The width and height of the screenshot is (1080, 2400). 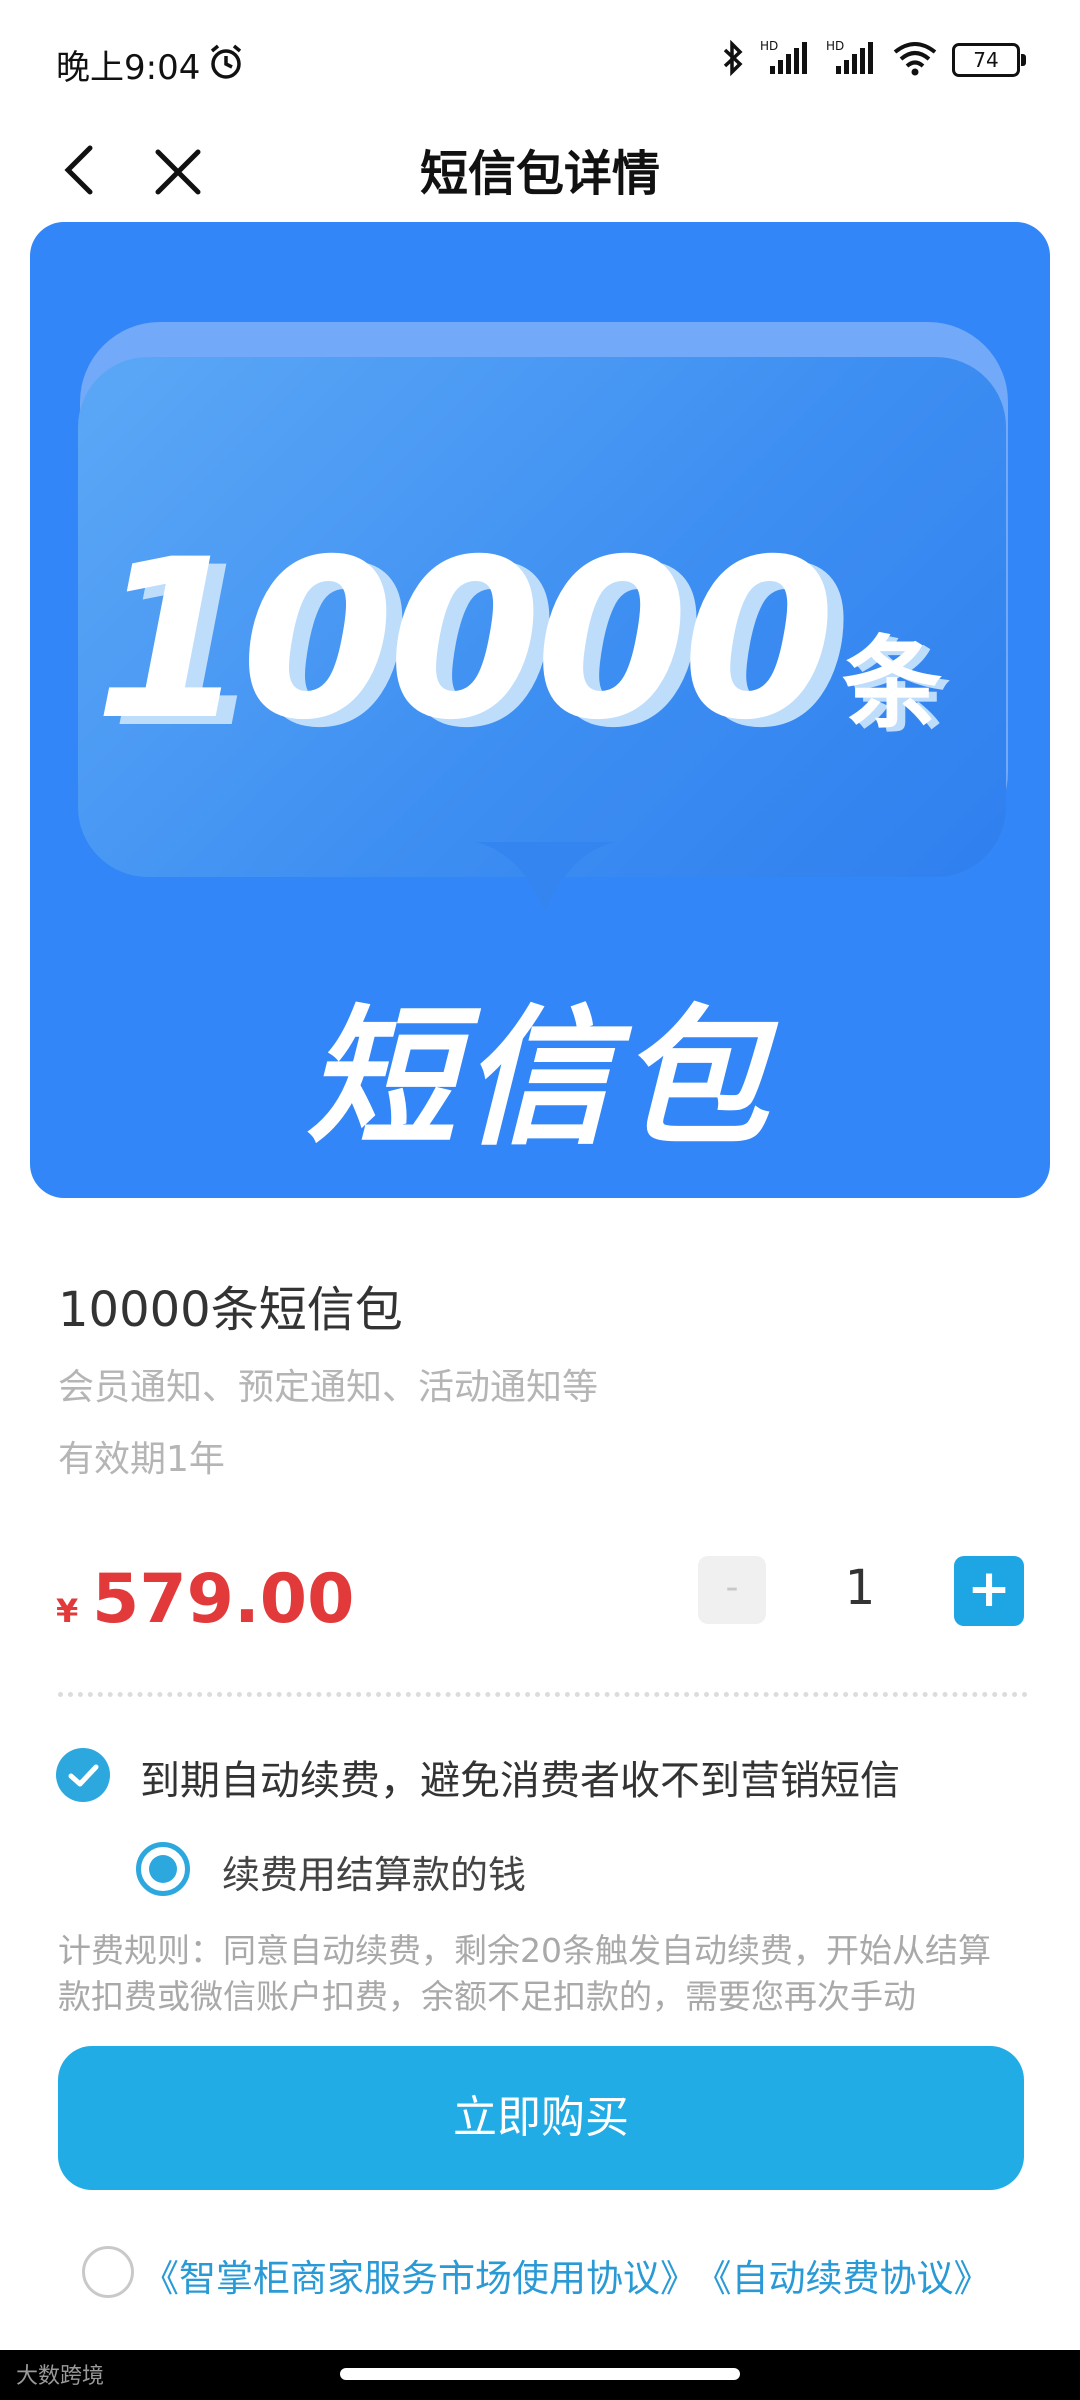 What do you see at coordinates (328, 1387) in the screenshot?
I see `product-description: 会员通知、预定通知、活动通知等` at bounding box center [328, 1387].